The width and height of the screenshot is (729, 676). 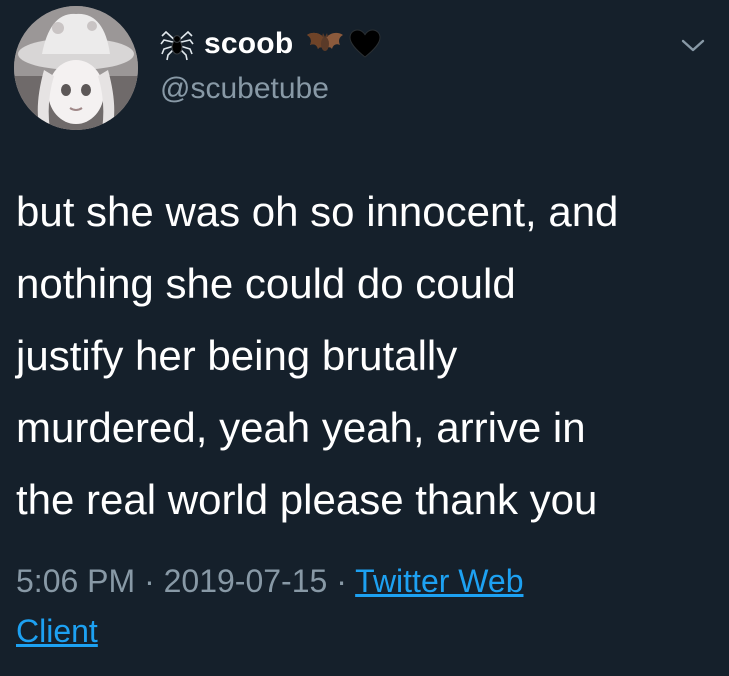 I want to click on tweet-text-line: but she was oh so innocent, and, so click(x=317, y=211).